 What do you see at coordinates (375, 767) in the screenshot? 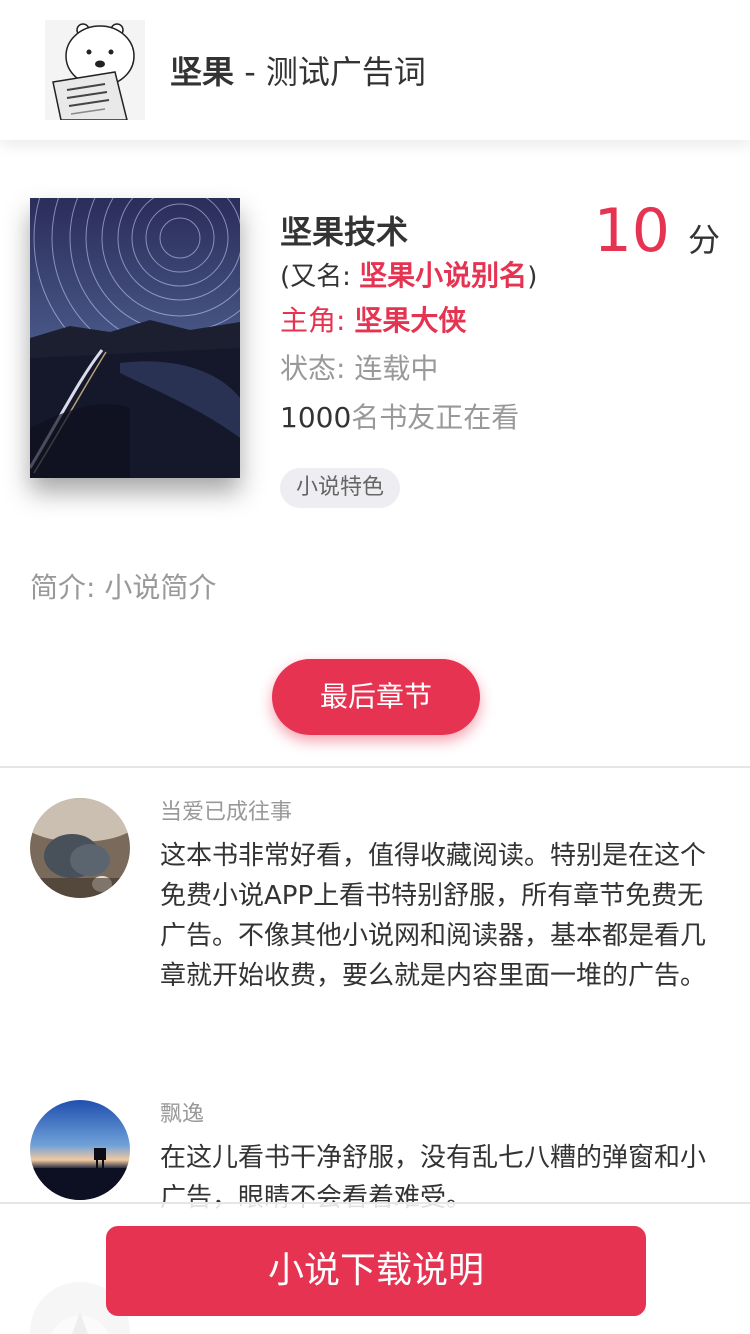
I see `section-divider` at bounding box center [375, 767].